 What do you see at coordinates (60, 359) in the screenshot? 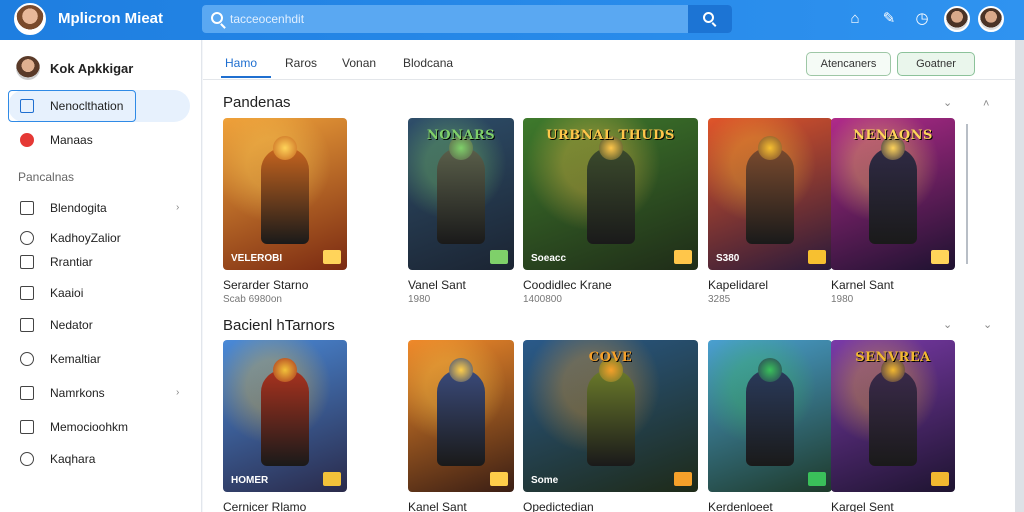
I see `sidebar-item-5: Kemaltiar` at bounding box center [60, 359].